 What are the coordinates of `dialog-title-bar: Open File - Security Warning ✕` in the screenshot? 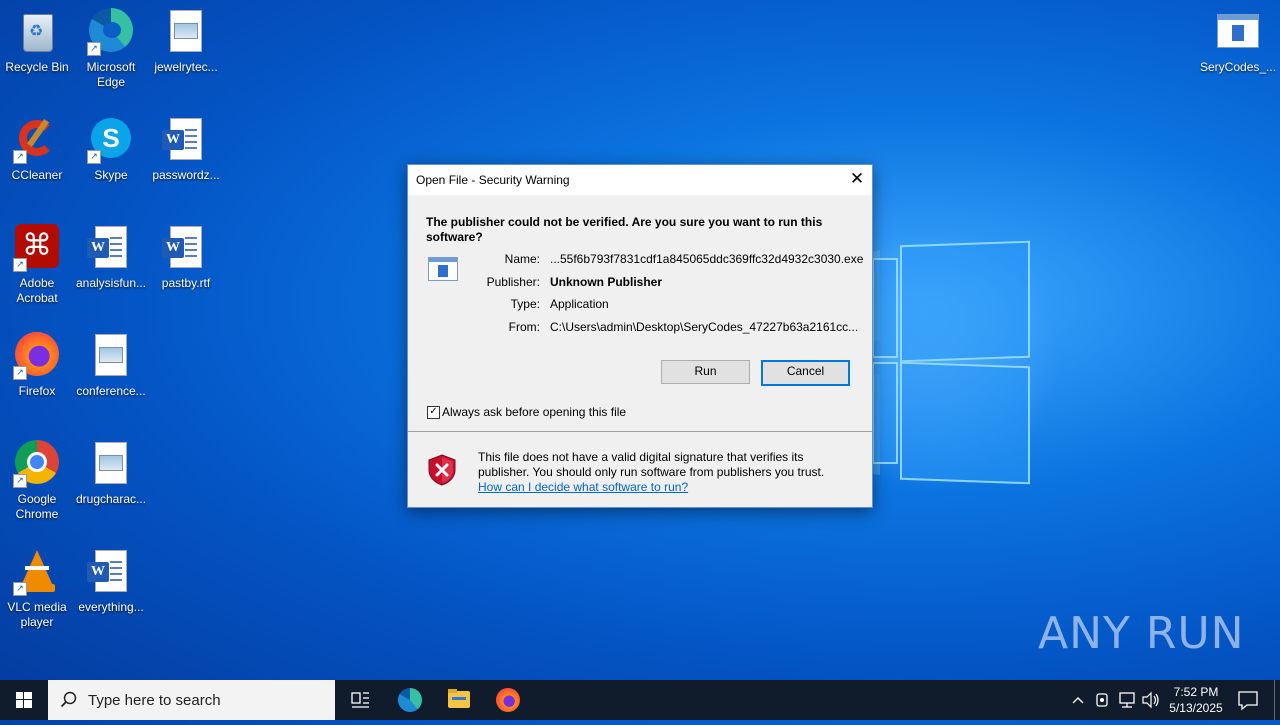 It's located at (640, 180).